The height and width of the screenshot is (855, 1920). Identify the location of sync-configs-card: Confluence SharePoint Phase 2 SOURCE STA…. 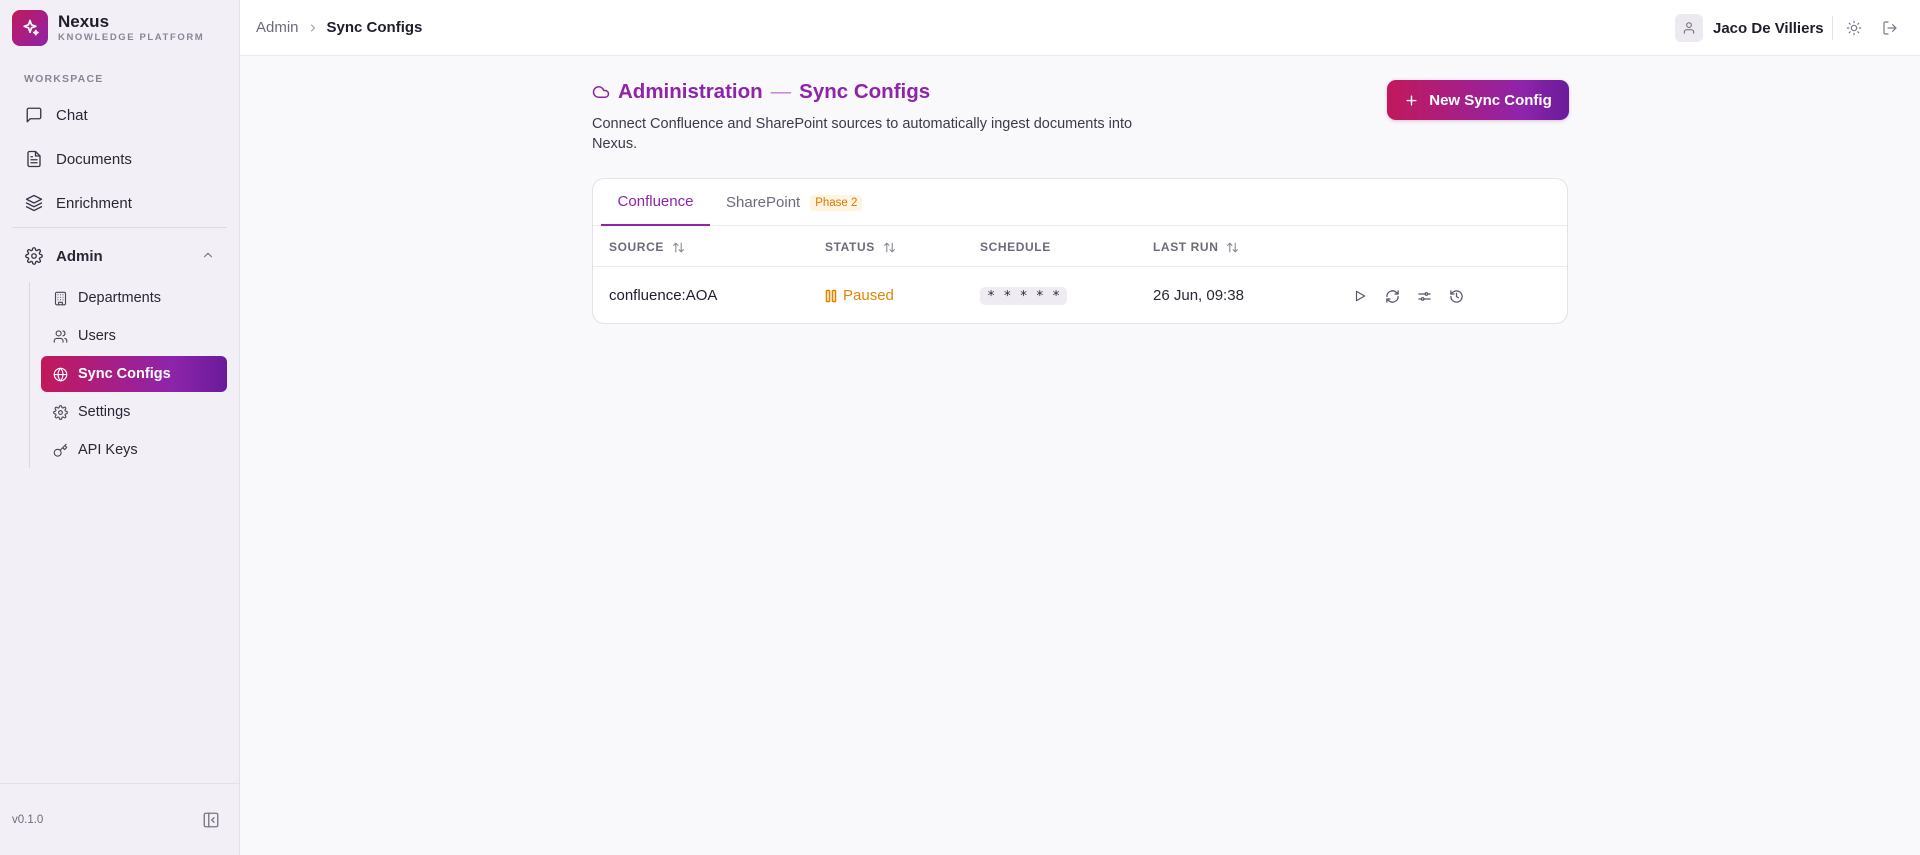
(1080, 251).